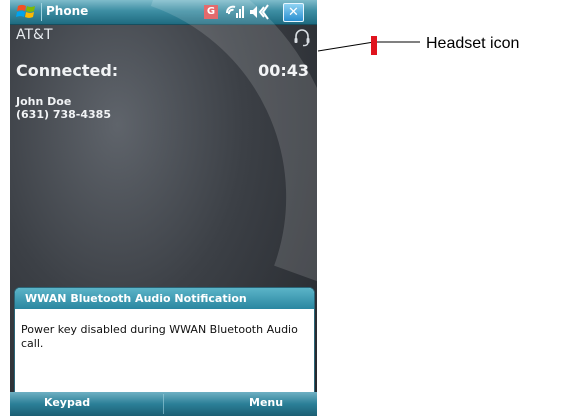  Describe the element at coordinates (164, 298) in the screenshot. I see `notification-title: WWAN Bluetooth Audio Notification` at that location.